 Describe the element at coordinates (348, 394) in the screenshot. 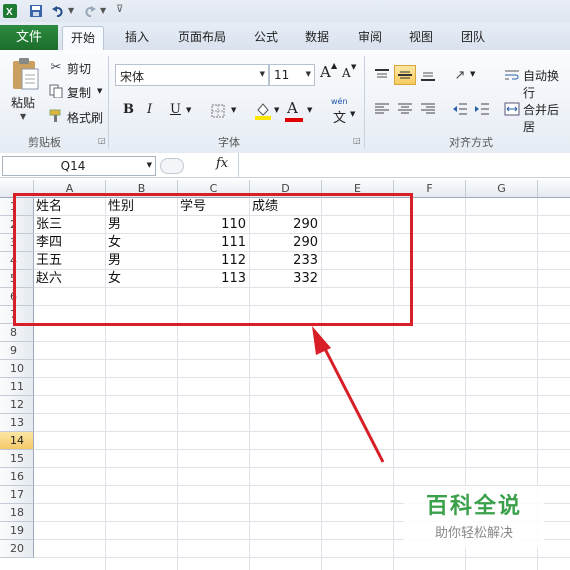

I see `annotation-arrow-icon` at that location.